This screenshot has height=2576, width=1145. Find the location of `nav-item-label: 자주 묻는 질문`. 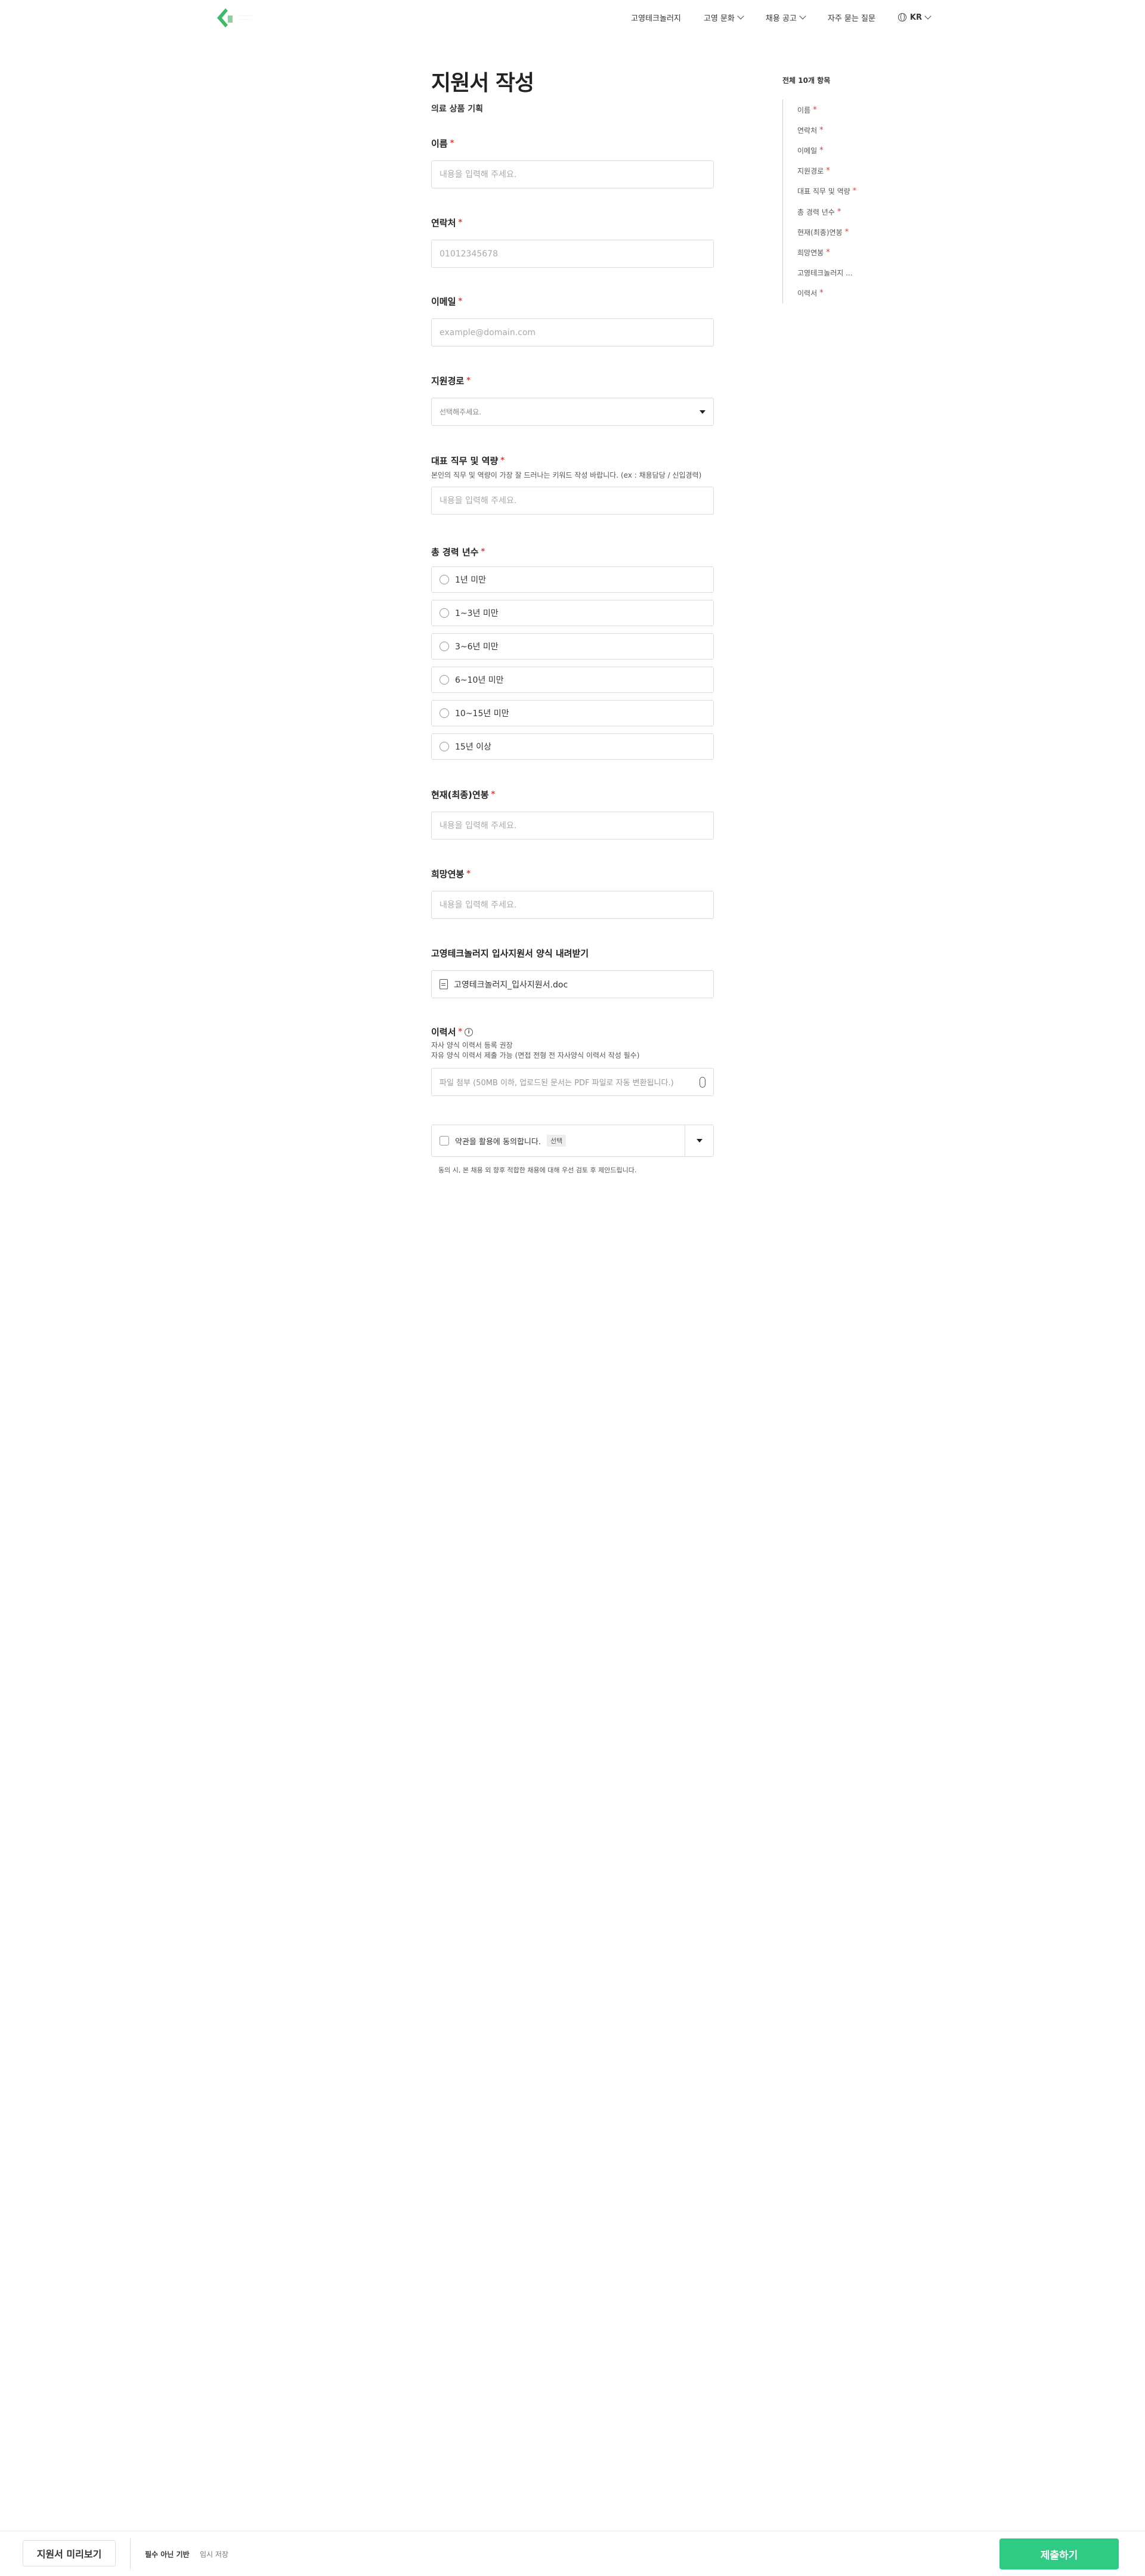

nav-item-label: 자주 묻는 질문 is located at coordinates (851, 18).